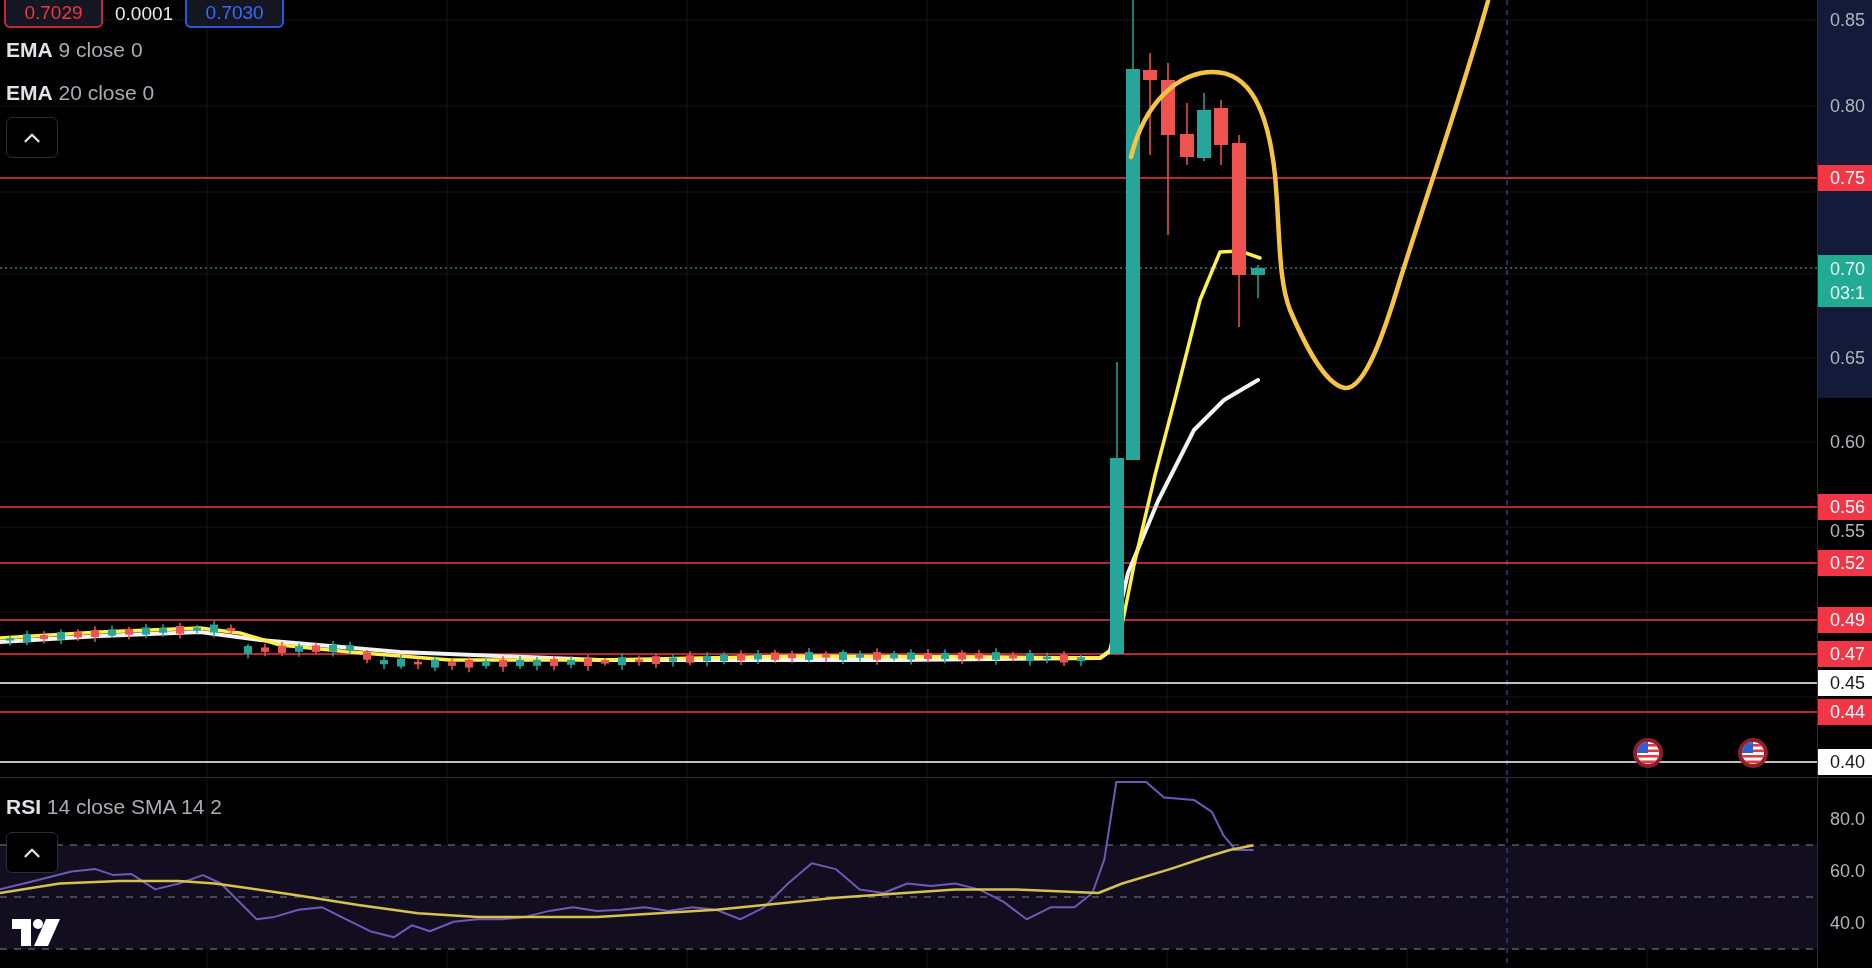 The width and height of the screenshot is (1872, 968). I want to click on price-level-tag: 0.47, so click(1845, 654).